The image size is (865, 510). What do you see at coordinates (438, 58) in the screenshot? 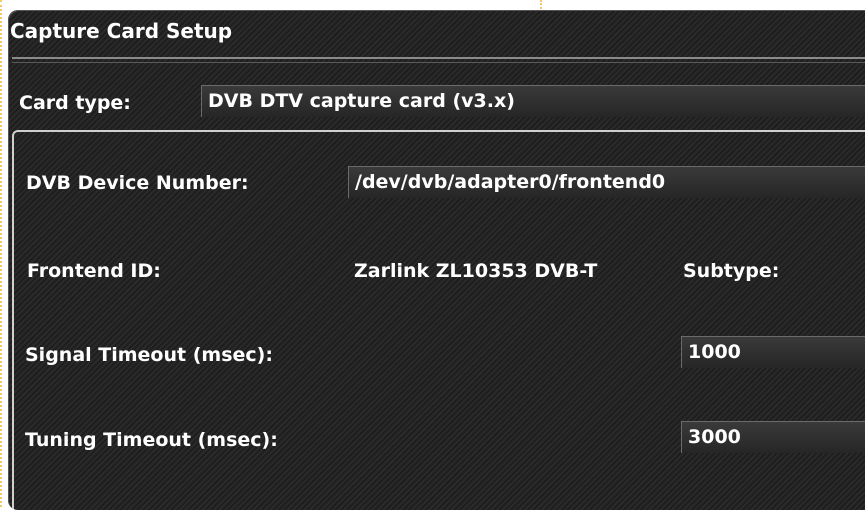
I see `title-divider` at bounding box center [438, 58].